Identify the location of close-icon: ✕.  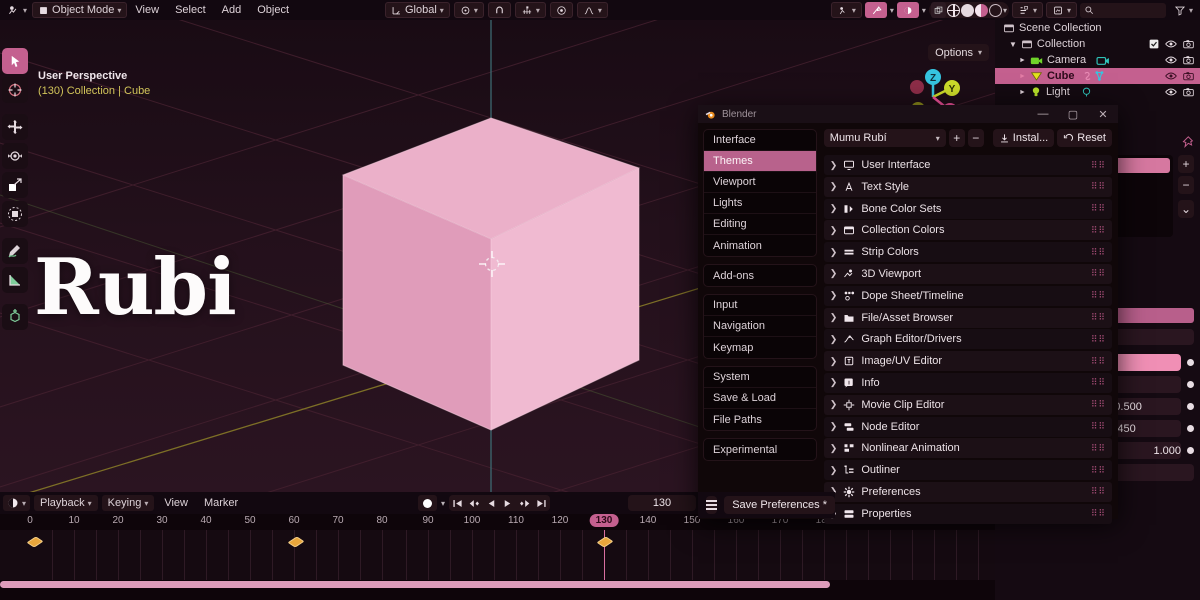
(1103, 114).